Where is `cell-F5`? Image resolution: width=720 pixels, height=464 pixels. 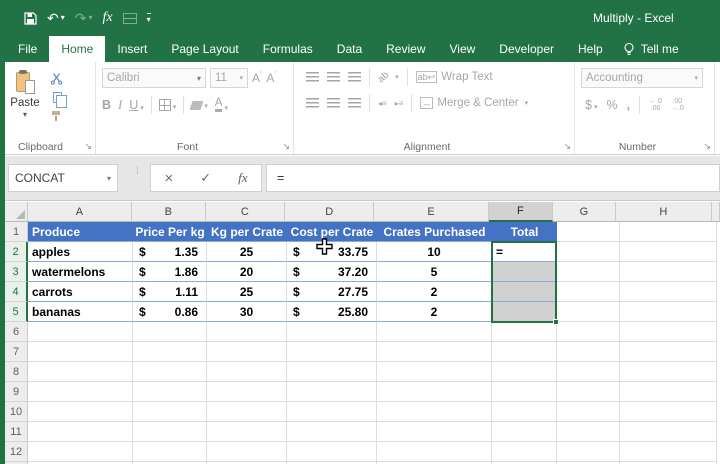 cell-F5 is located at coordinates (524, 312).